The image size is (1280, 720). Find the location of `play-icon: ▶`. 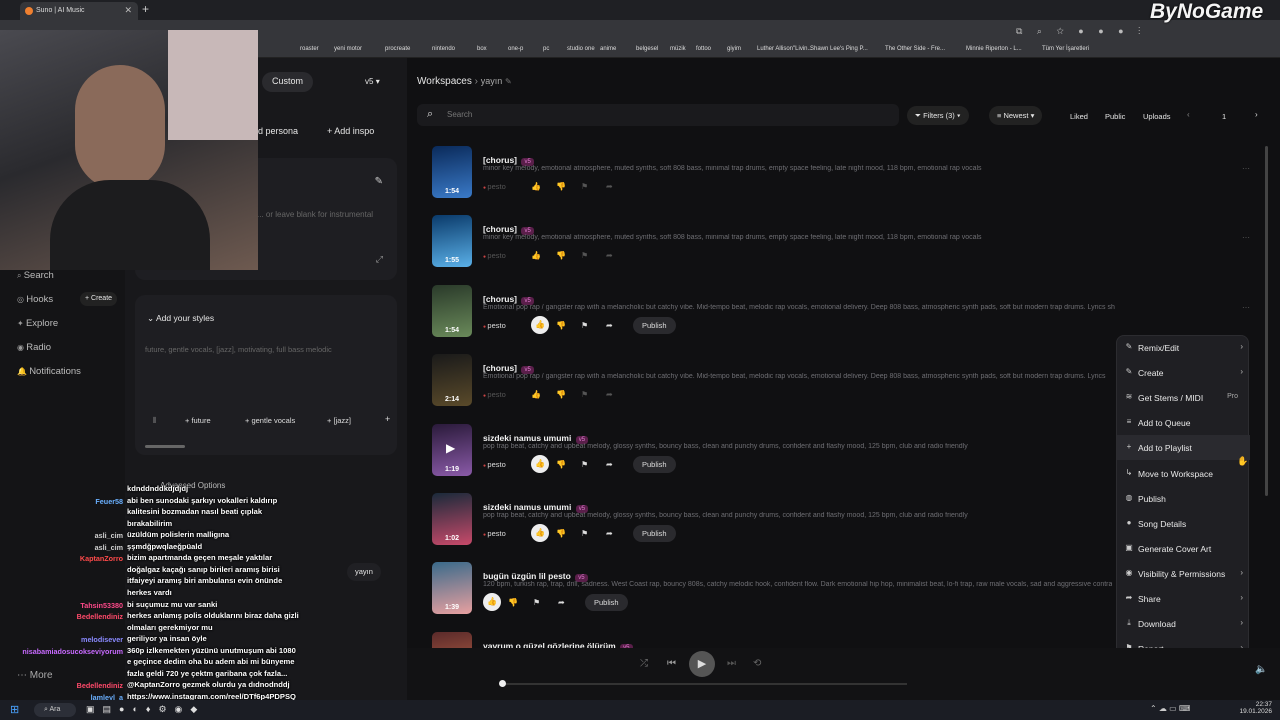

play-icon: ▶ is located at coordinates (450, 448).